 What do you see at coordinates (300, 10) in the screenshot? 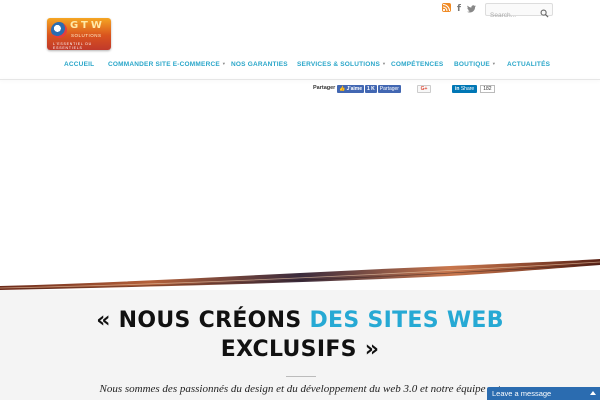
I see `top-bar: f` at bounding box center [300, 10].